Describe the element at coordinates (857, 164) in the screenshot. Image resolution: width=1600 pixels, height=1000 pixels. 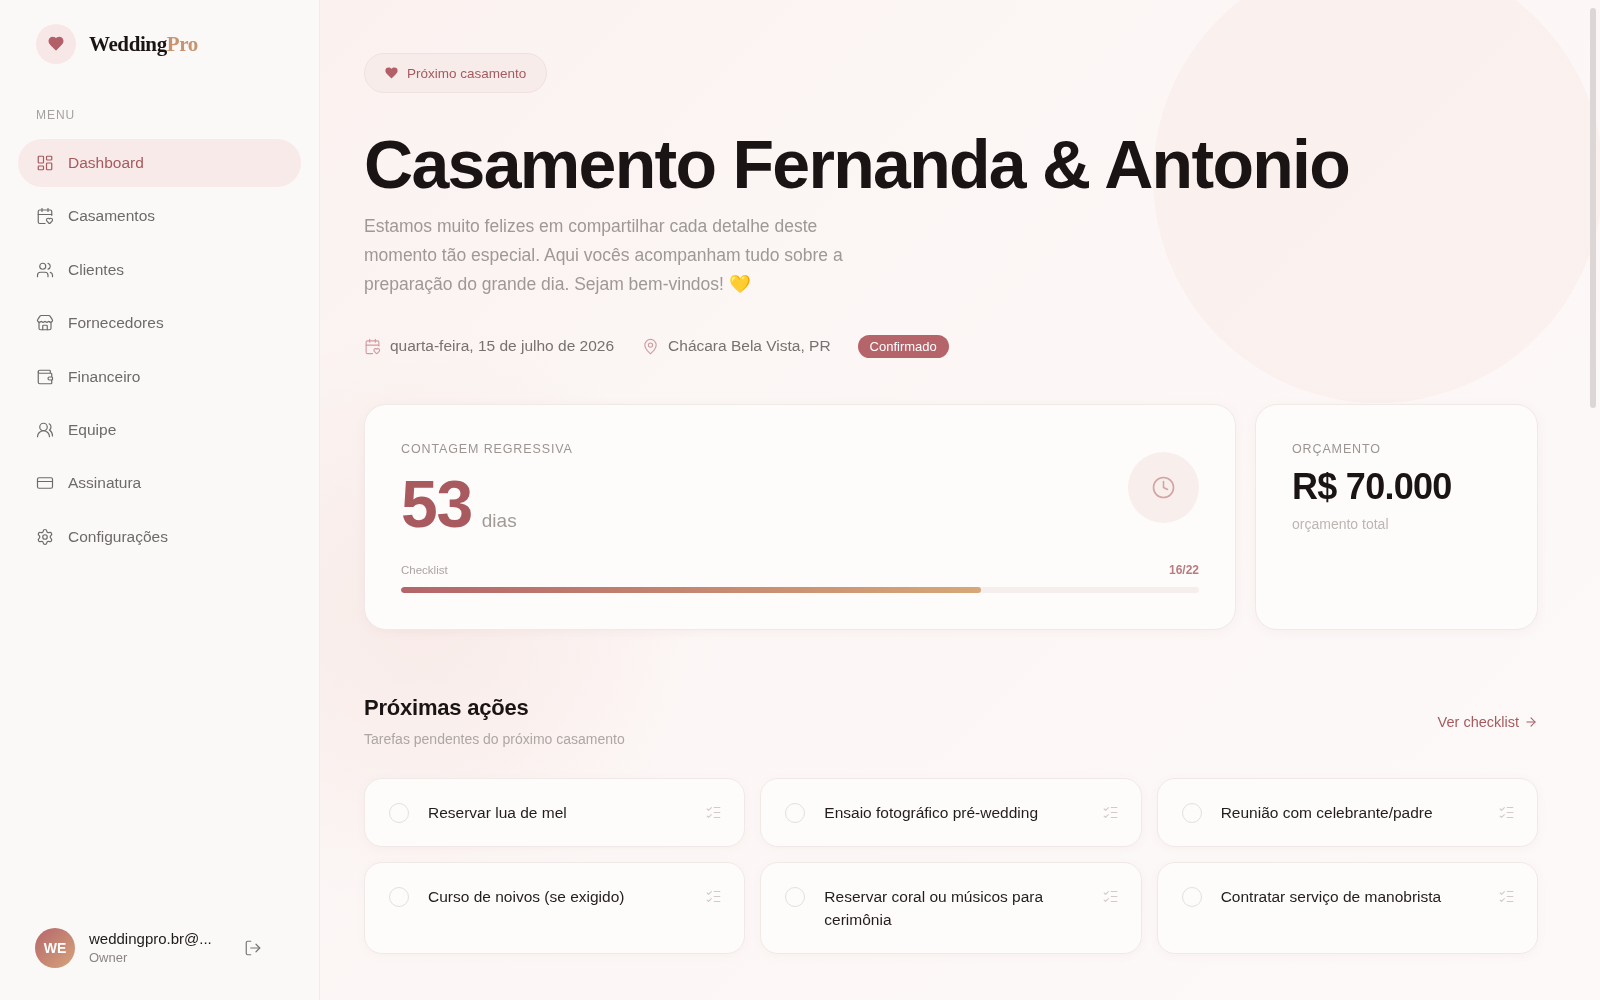
I see `hero-title: Casamento Fernanda & Antonio` at that location.